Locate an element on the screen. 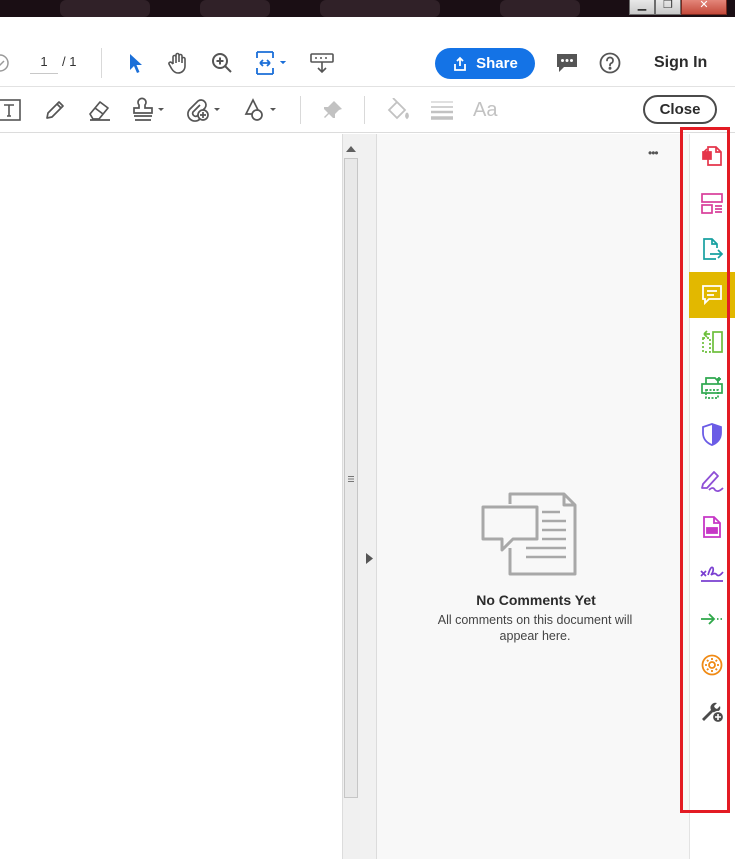  attach-file-icon is located at coordinates (204, 110).